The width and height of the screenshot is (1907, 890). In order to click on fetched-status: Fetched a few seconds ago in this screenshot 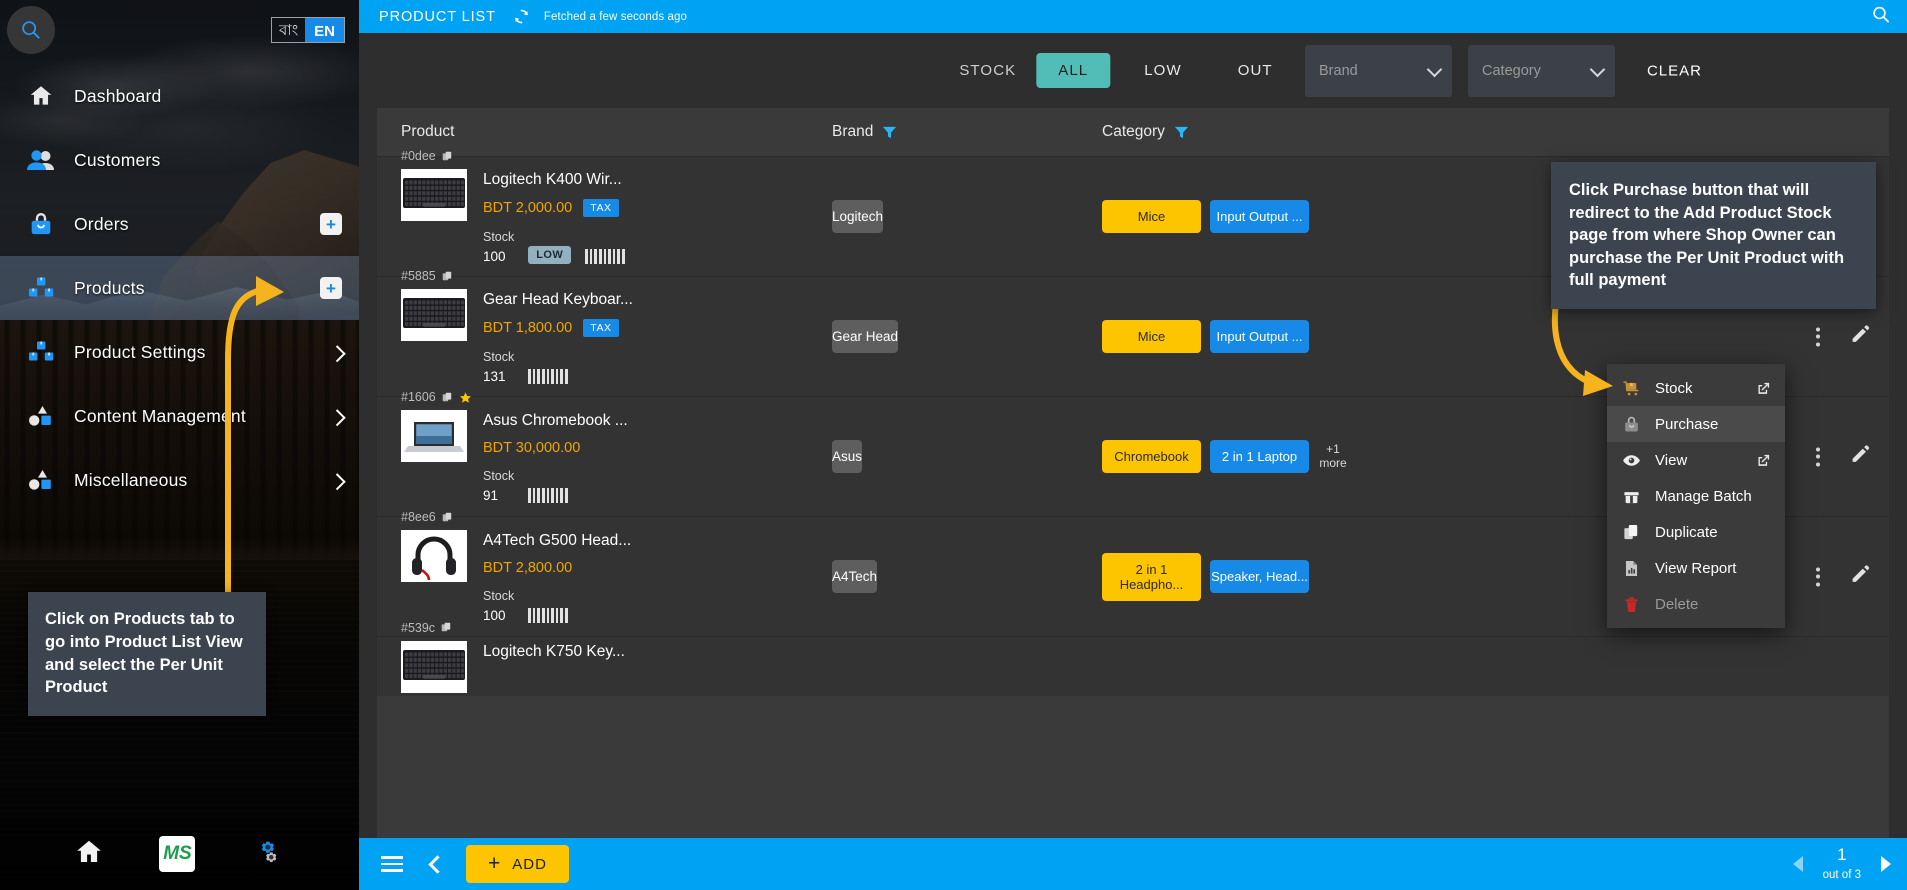, I will do `click(615, 16)`.